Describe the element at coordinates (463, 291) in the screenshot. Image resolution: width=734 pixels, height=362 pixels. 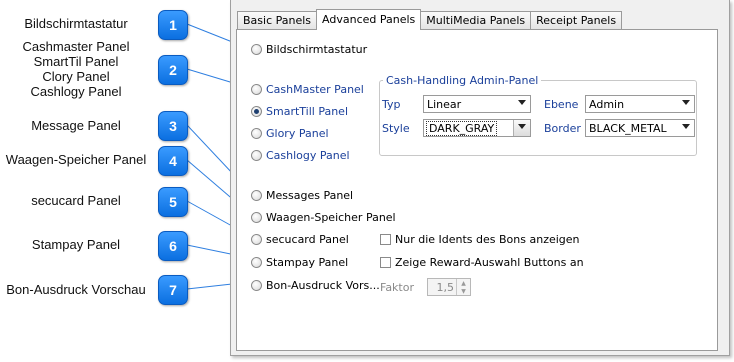
I see `spin-down-icon: ▼` at that location.